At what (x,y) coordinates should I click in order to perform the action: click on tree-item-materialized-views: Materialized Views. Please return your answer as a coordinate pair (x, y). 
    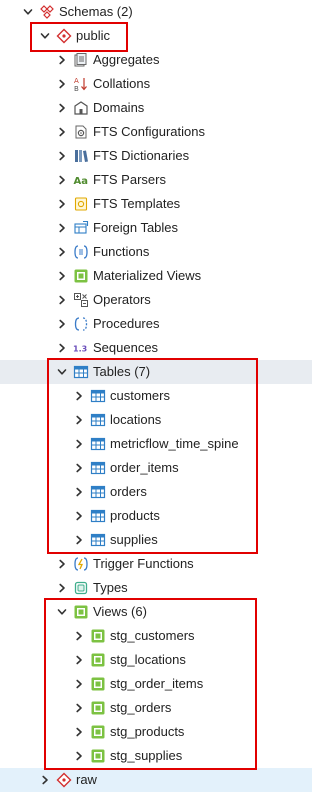
    Looking at the image, I should click on (156, 276).